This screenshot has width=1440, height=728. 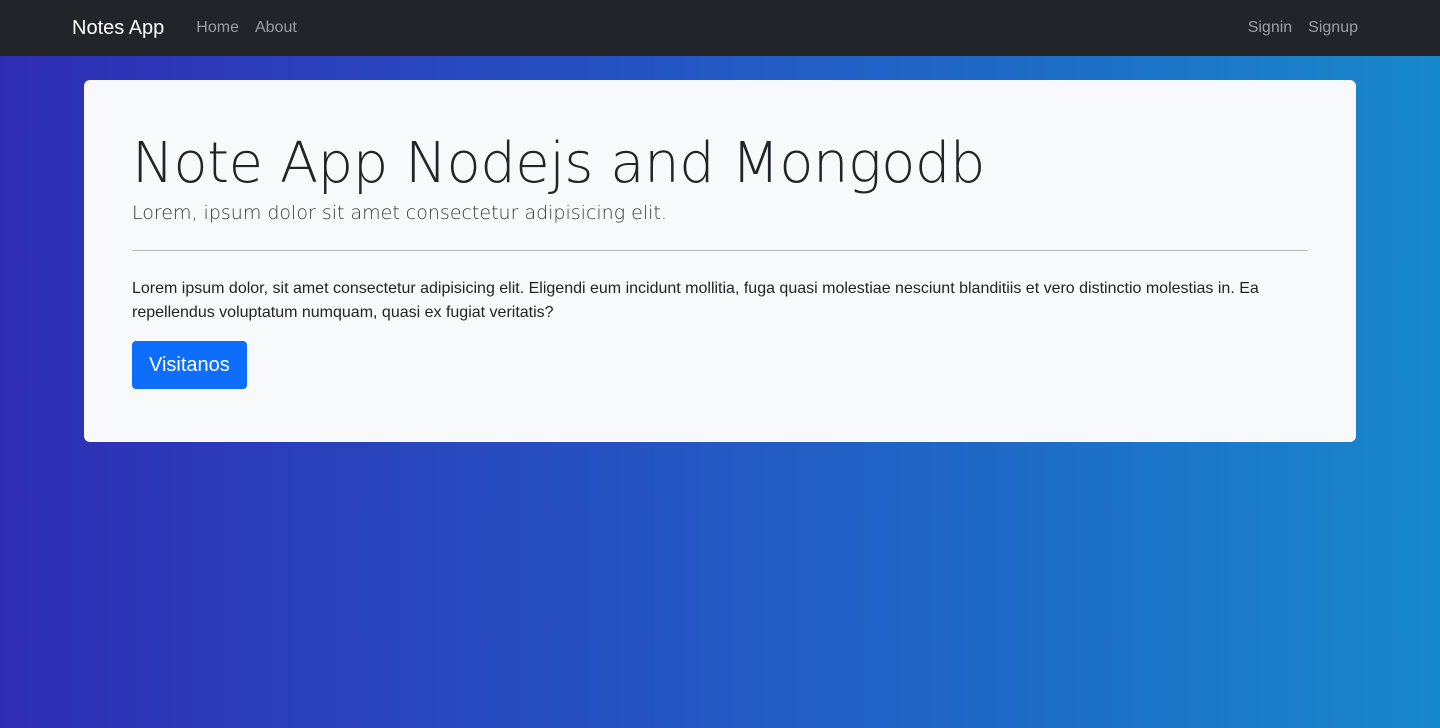 I want to click on nav-right-group: Signin Signup, so click(x=1303, y=28).